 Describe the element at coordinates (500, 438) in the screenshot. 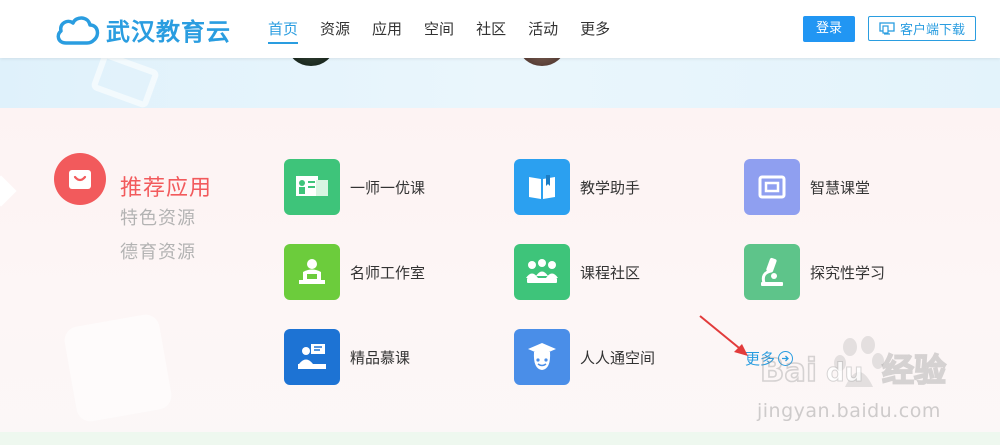

I see `bottom-strip` at that location.